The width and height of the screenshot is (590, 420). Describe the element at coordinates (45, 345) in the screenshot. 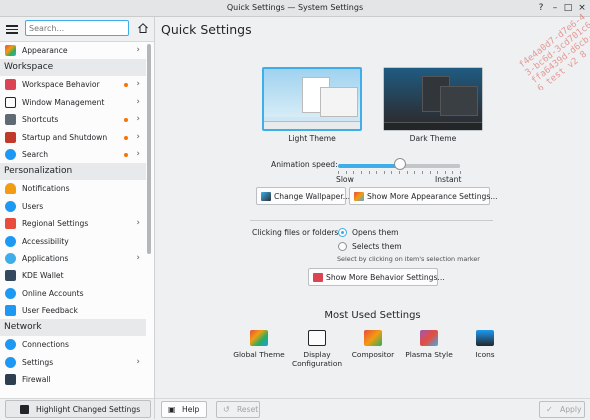

I see `sidebar-item-label: Connections` at that location.